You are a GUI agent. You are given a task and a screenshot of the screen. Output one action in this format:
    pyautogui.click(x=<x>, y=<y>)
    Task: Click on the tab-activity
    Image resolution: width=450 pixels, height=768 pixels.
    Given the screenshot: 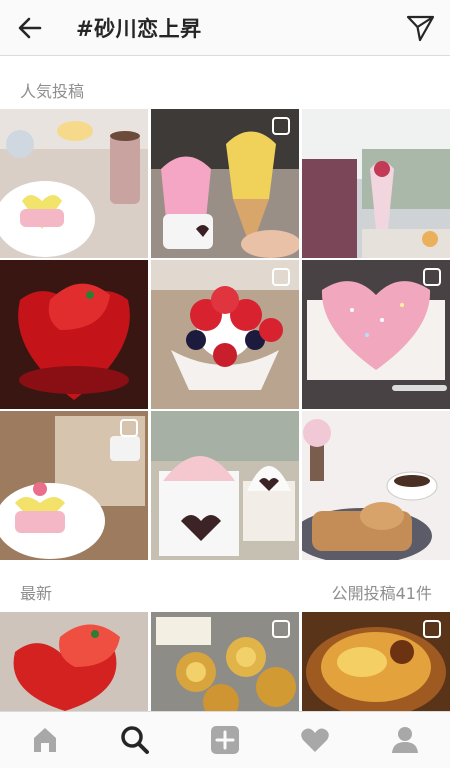 What is the action you would take?
    pyautogui.click(x=315, y=740)
    